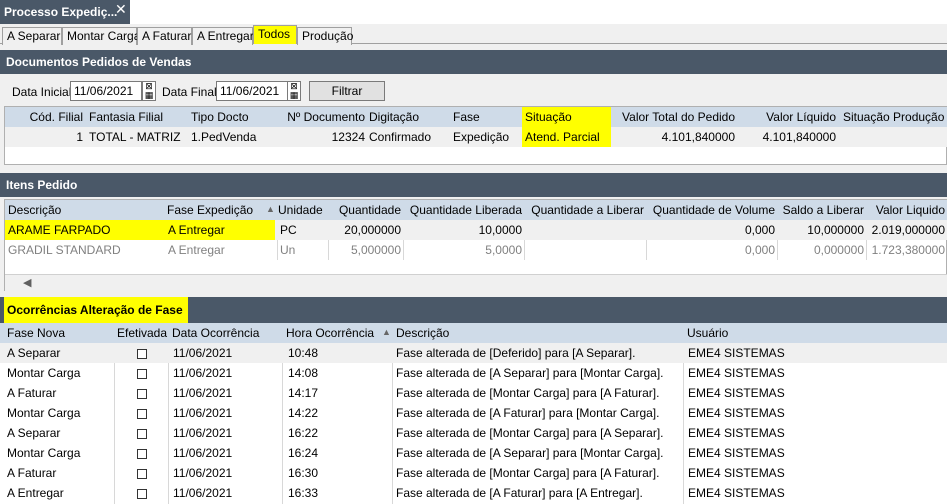 This screenshot has height=504, width=947. Describe the element at coordinates (334, 333) in the screenshot. I see `col-hora-ocorrencia: Hora Ocorrência` at that location.